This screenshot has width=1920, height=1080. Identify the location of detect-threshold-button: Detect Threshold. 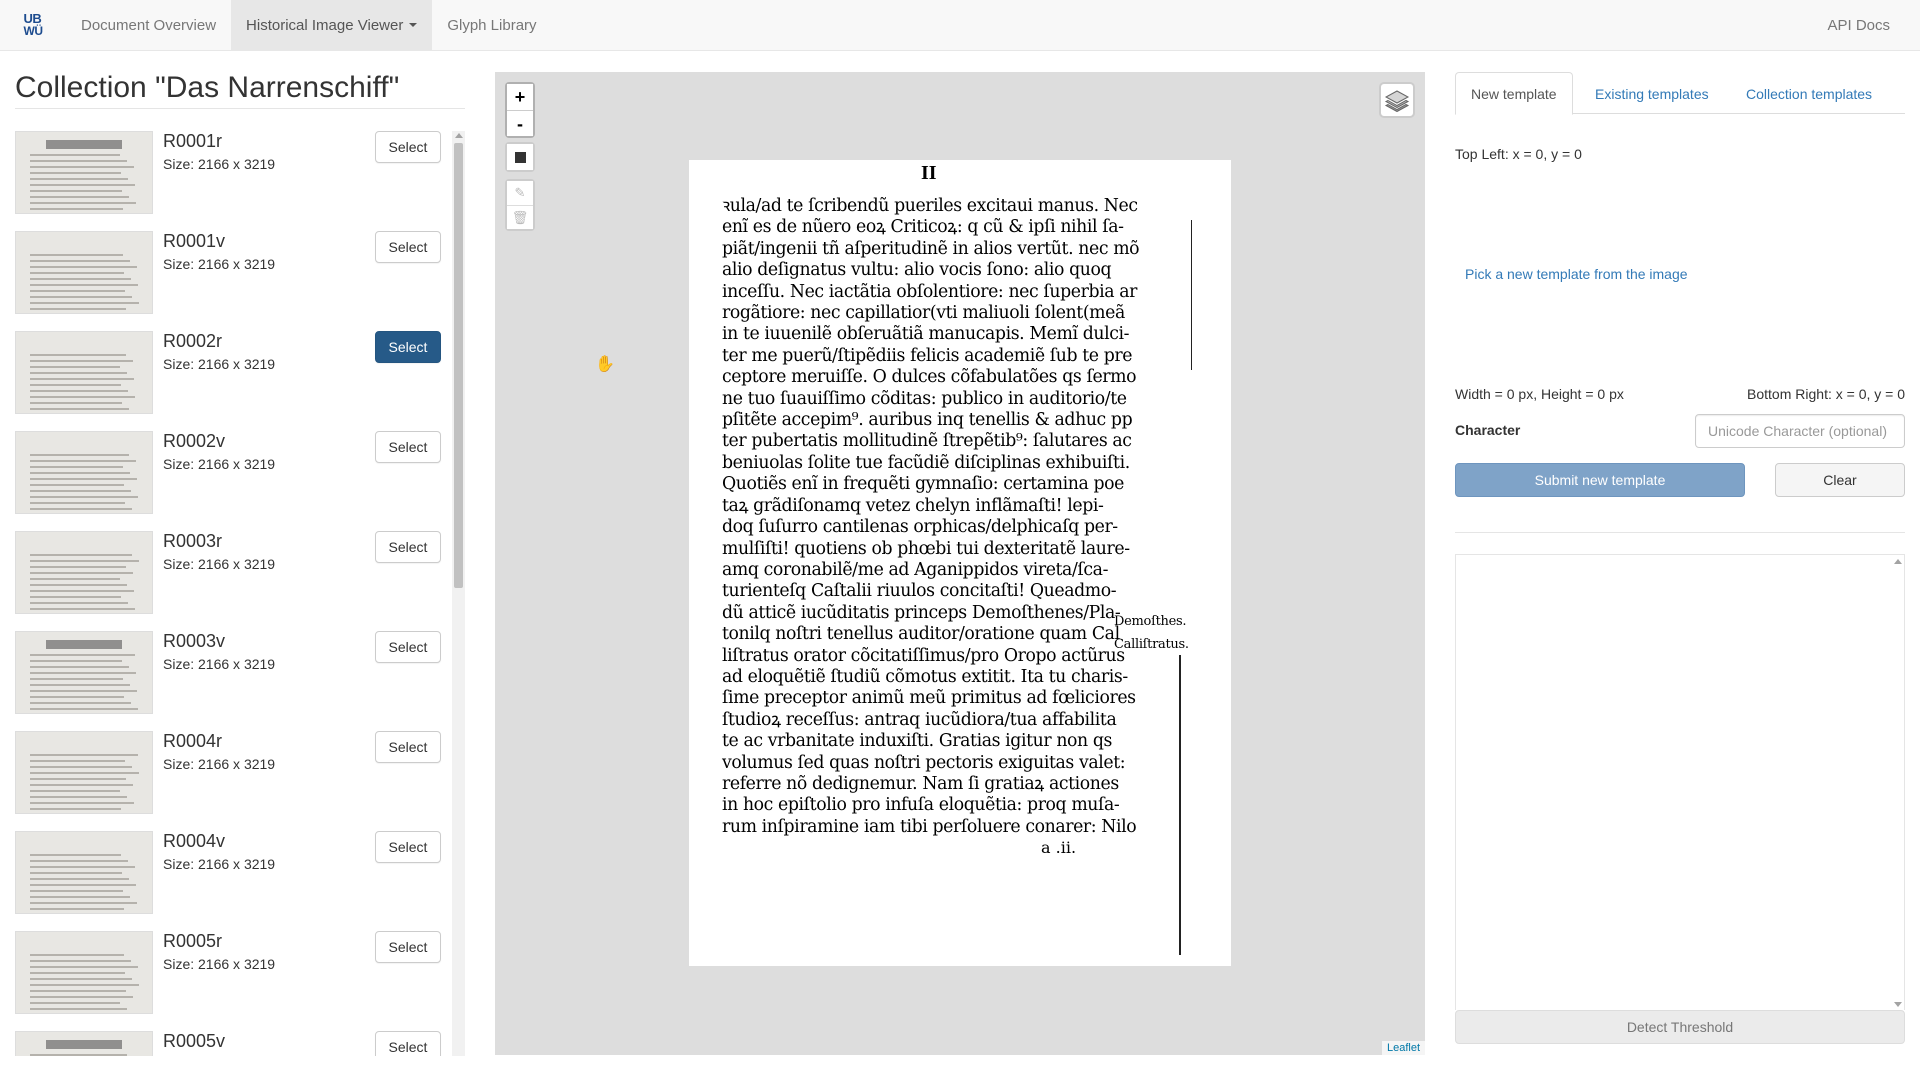
(1680, 1027).